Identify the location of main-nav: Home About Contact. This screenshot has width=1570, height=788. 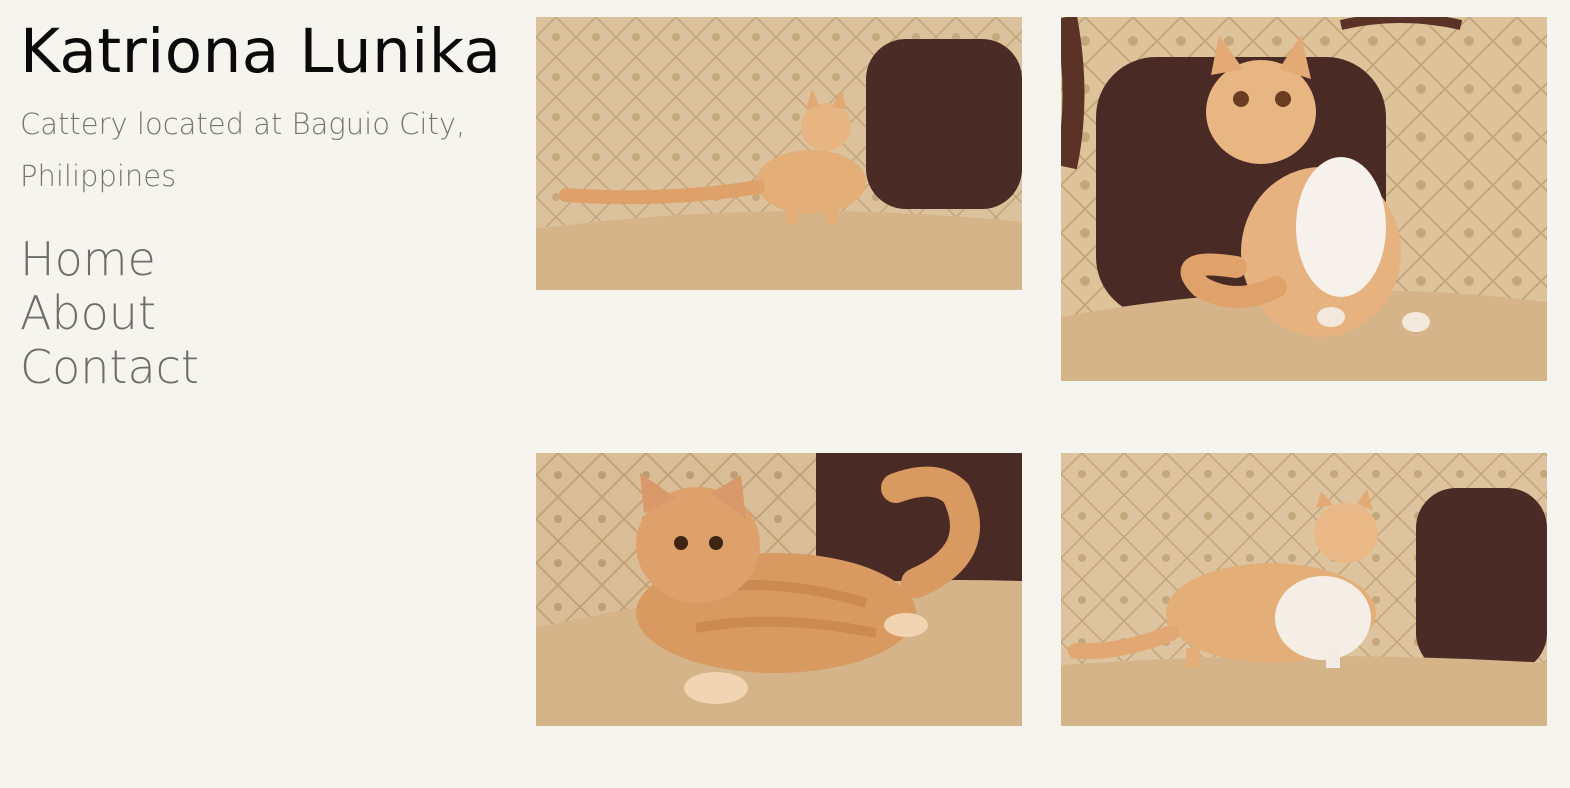
(270, 313).